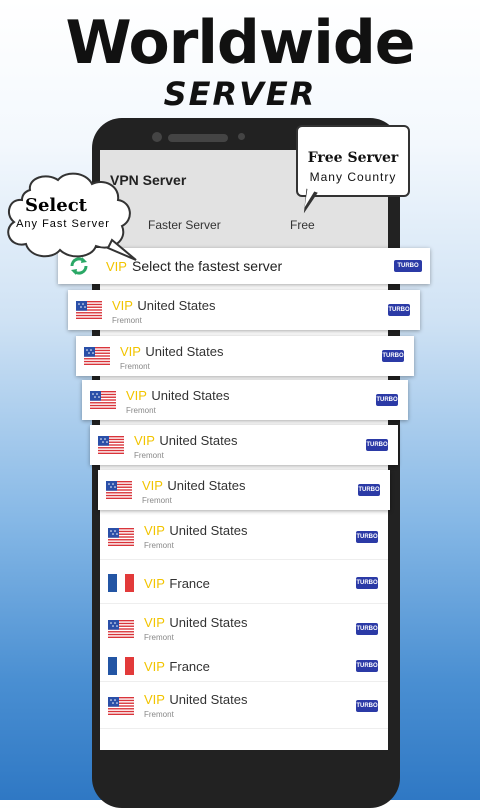 Image resolution: width=480 pixels, height=808 pixels. I want to click on banner-title: Worldwide, so click(240, 43).